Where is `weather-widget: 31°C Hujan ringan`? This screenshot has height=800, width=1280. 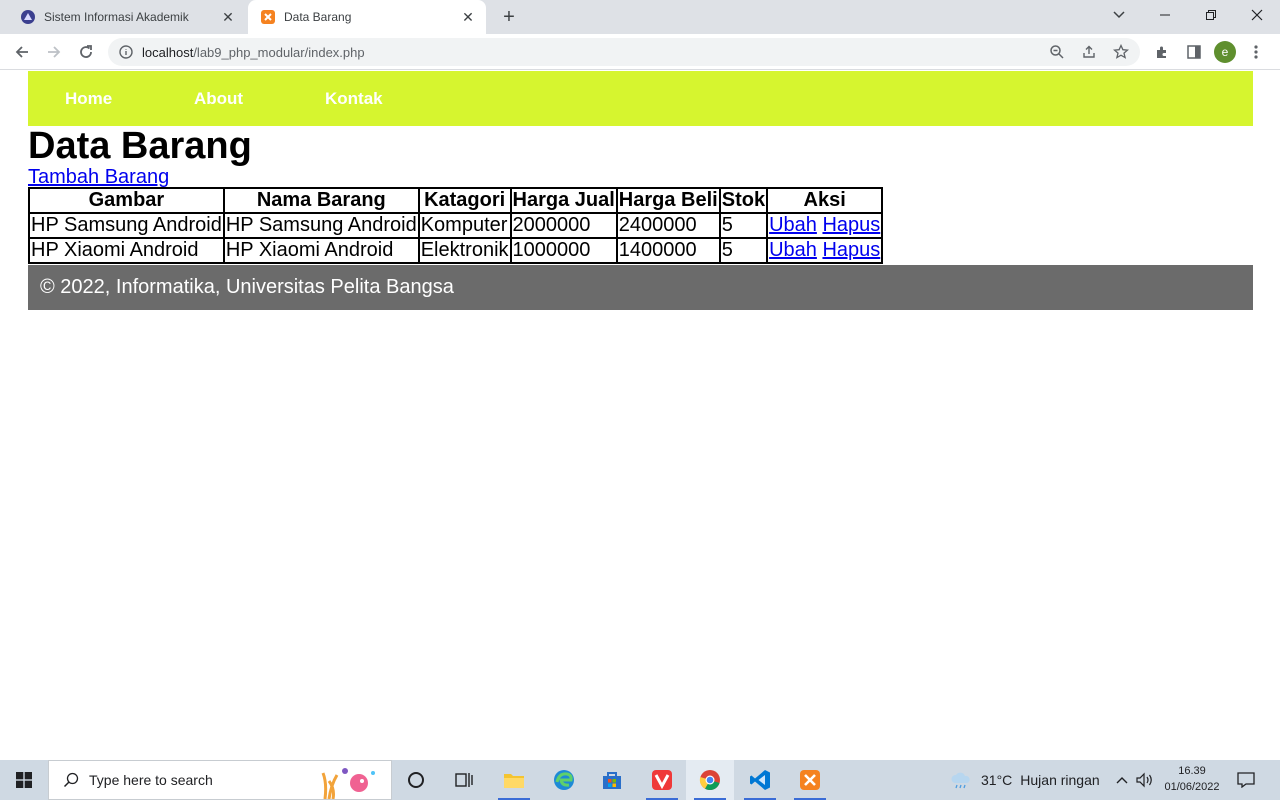 weather-widget: 31°C Hujan ringan is located at coordinates (1025, 780).